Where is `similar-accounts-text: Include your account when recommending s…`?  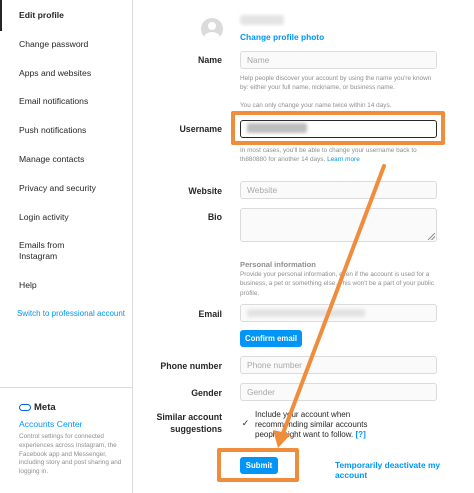
similar-accounts-text: Include your account when recommending s… is located at coordinates (313, 425).